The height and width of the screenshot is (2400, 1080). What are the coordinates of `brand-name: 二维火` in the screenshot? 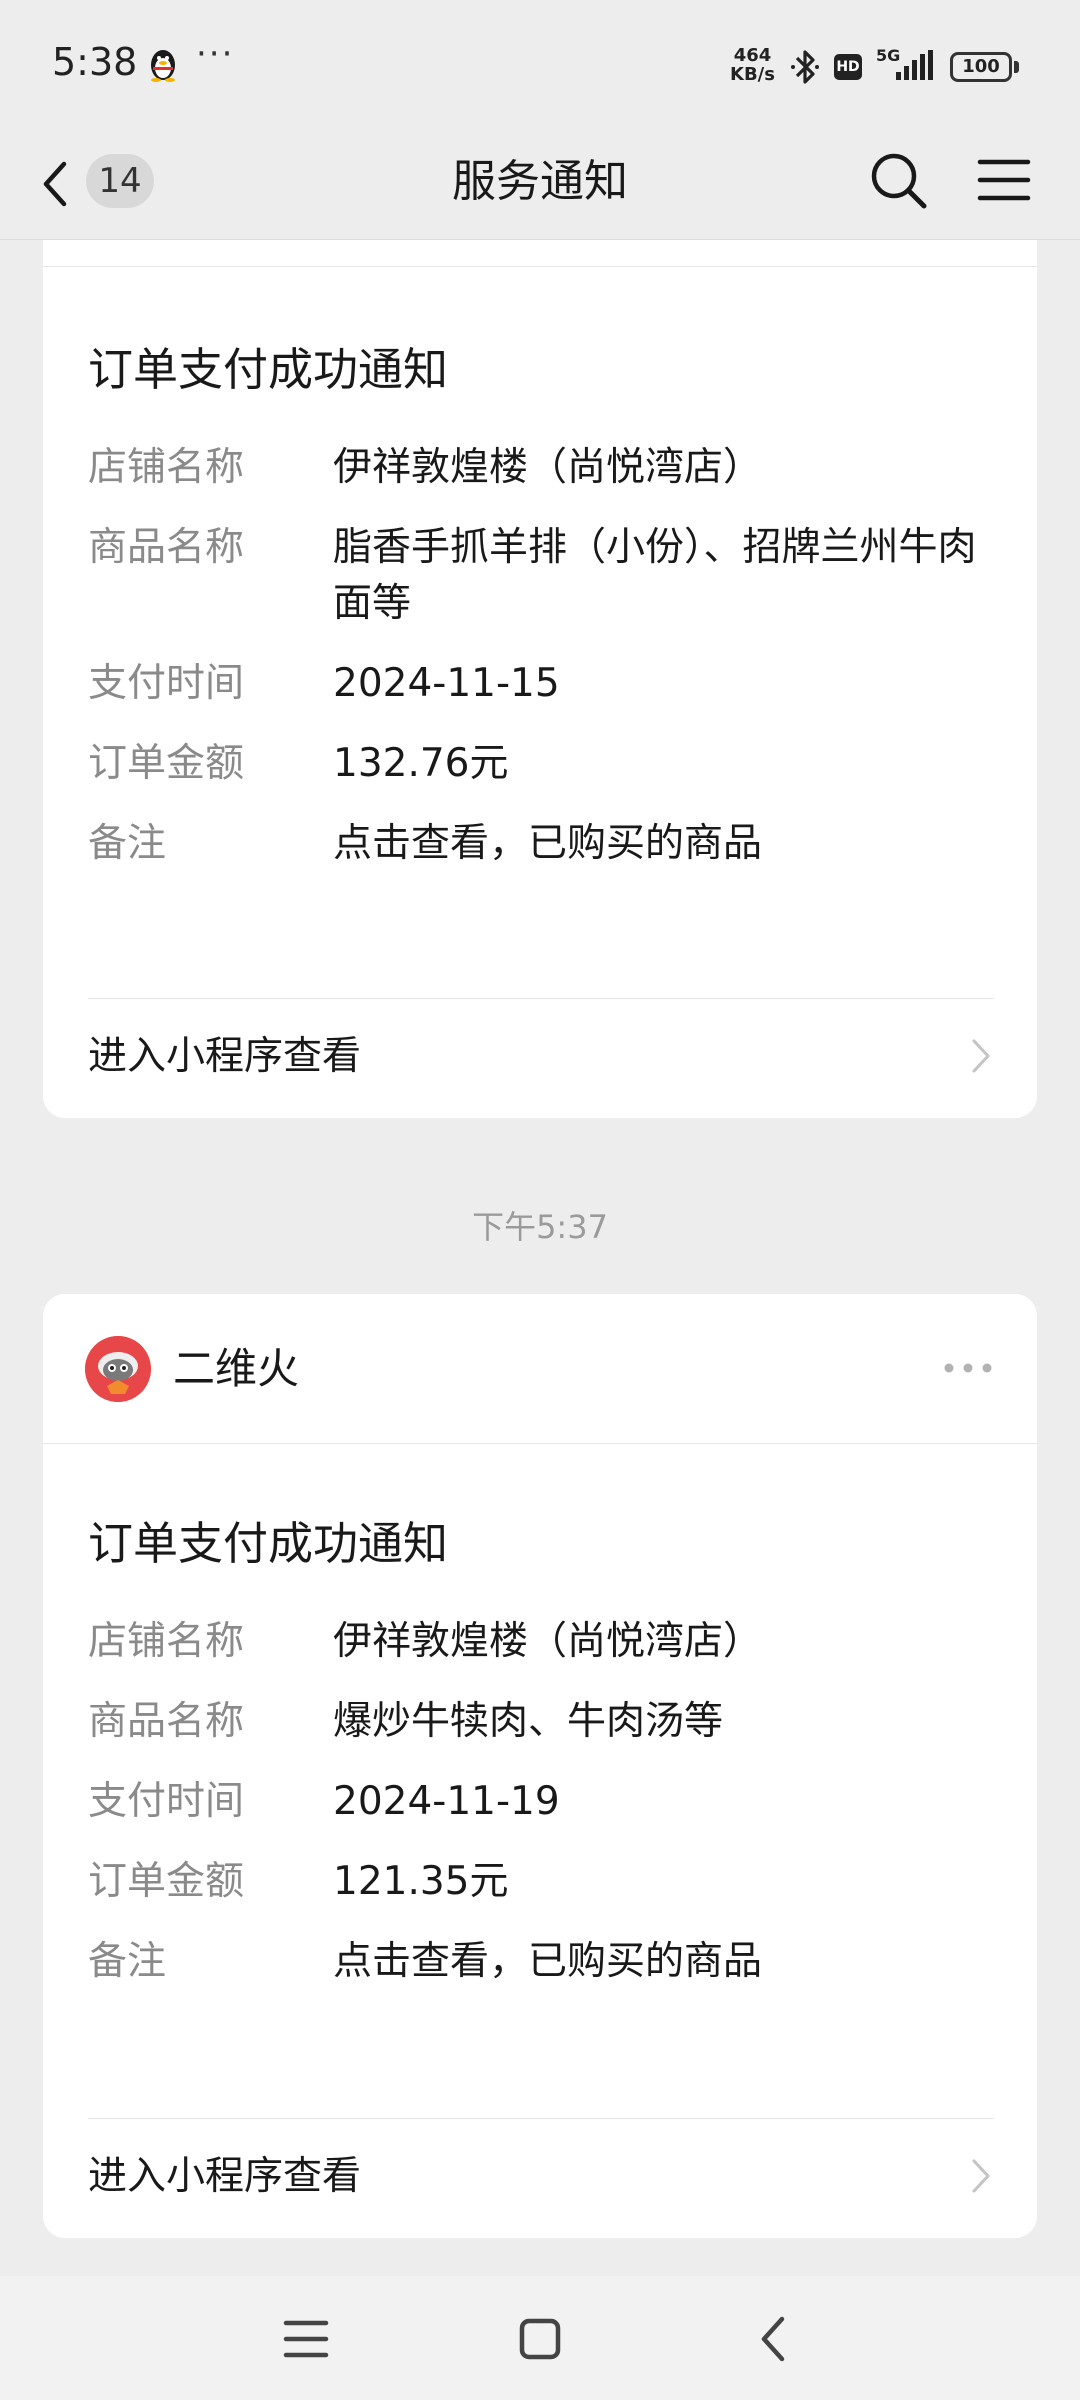 It's located at (236, 1368).